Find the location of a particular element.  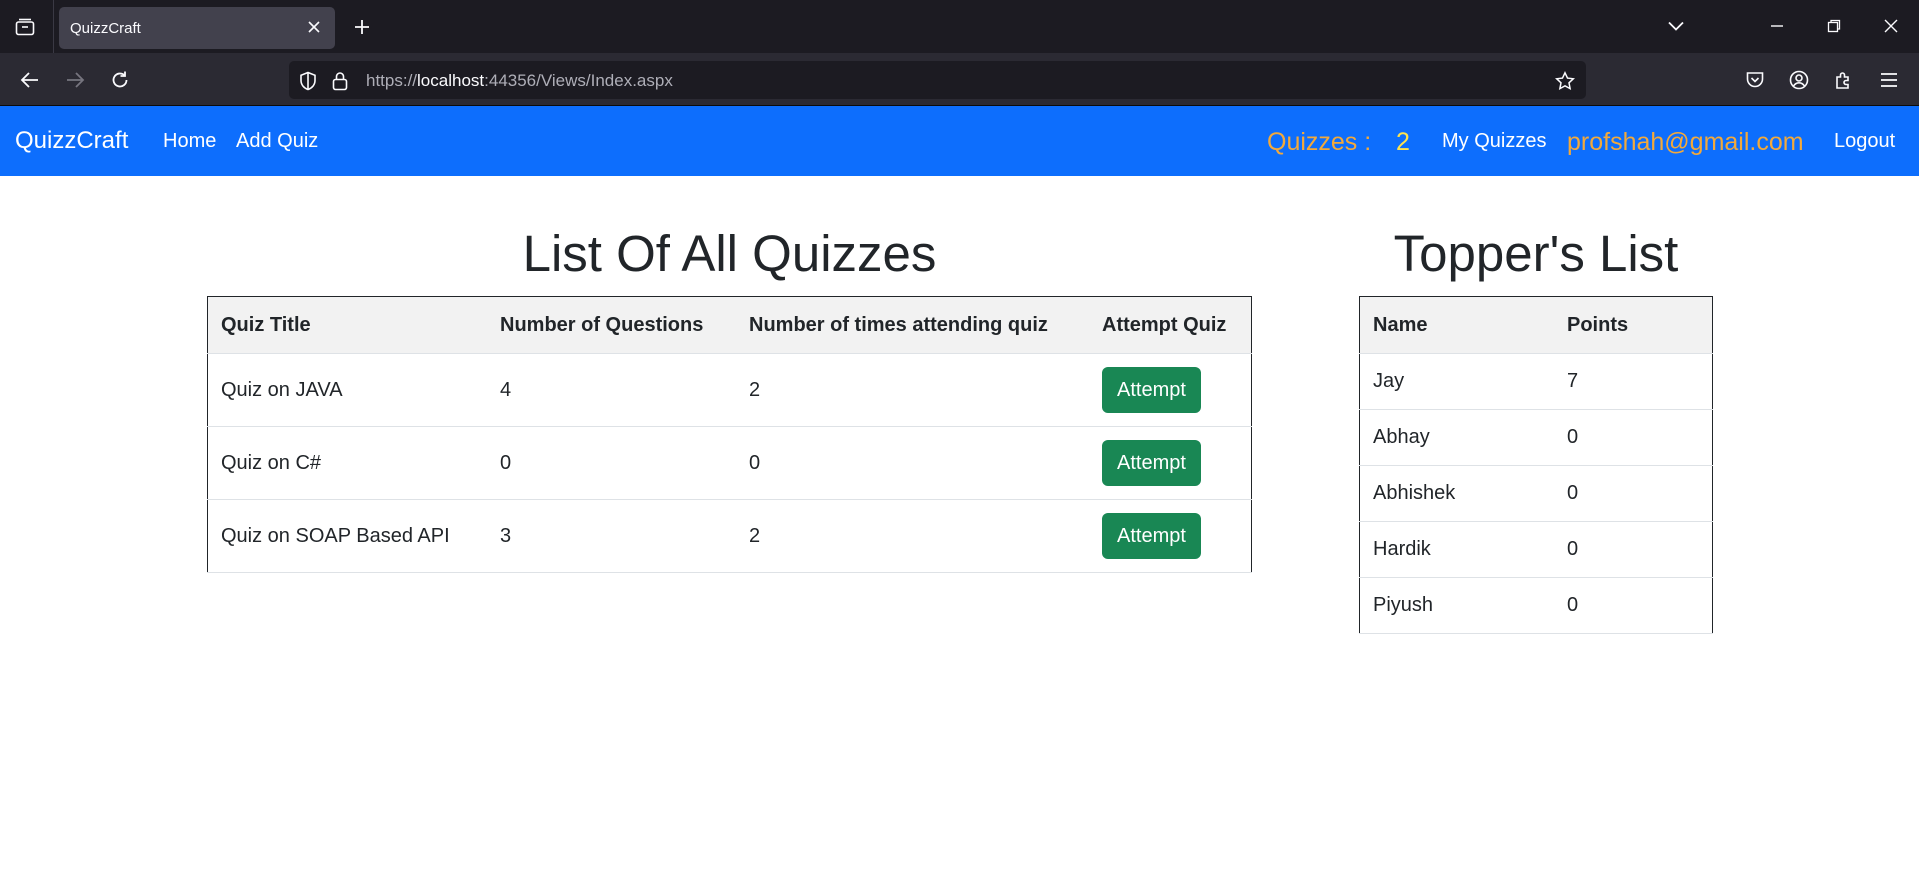

close-tab-icon is located at coordinates (314, 27).